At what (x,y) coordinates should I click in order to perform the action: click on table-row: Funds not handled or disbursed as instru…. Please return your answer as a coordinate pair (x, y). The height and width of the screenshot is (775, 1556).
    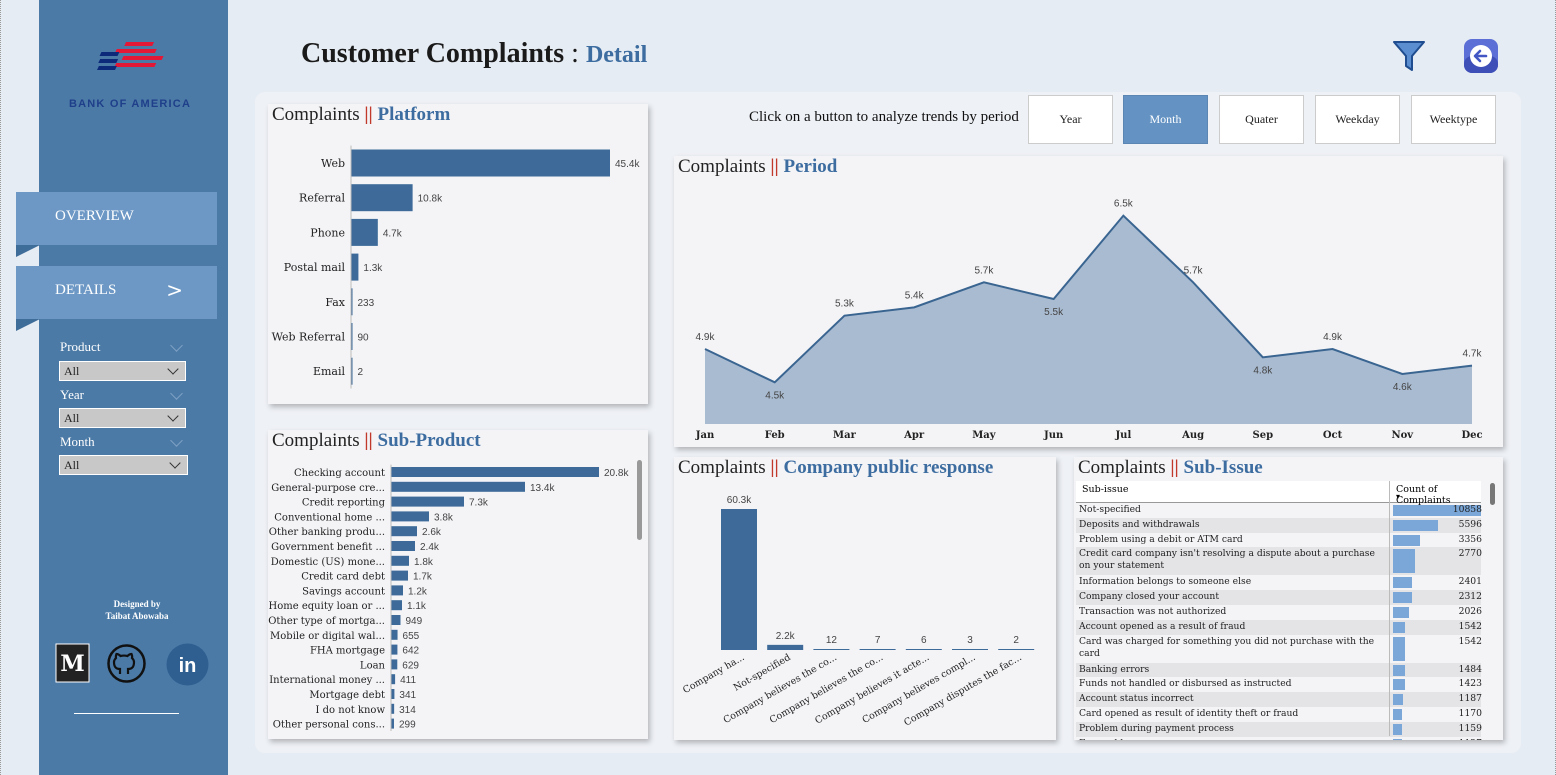
    Looking at the image, I should click on (1279, 684).